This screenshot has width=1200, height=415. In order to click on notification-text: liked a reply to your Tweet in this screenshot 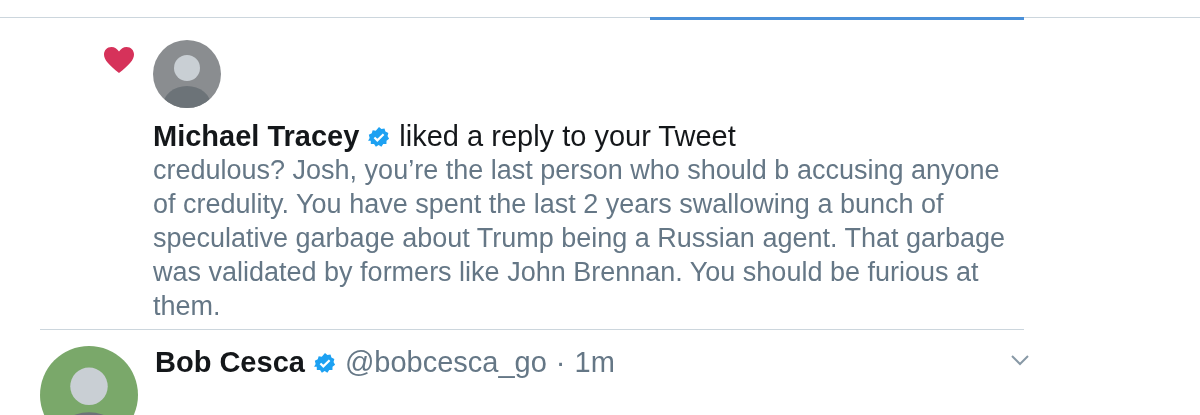, I will do `click(567, 136)`.